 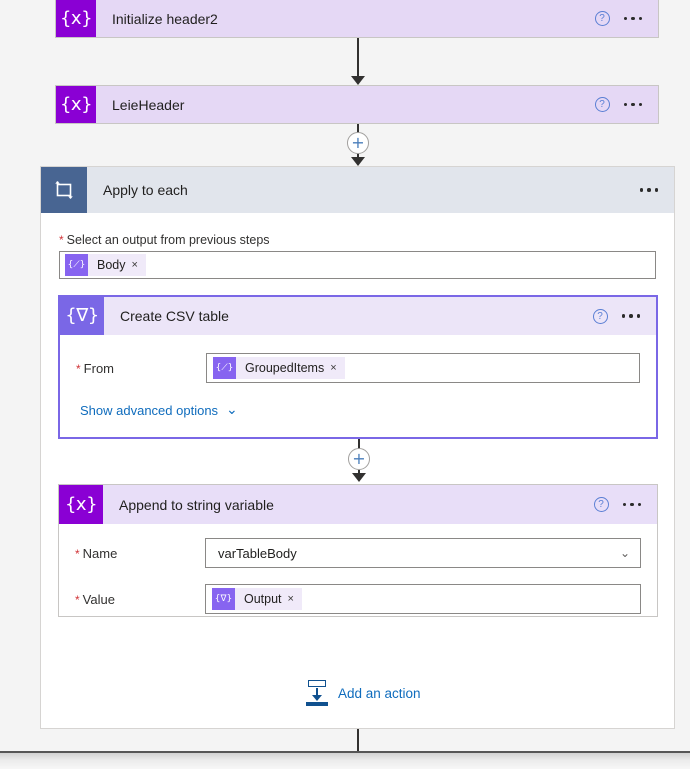 I want to click on field-row-value: * Value {∇} Output ×, so click(x=358, y=597).